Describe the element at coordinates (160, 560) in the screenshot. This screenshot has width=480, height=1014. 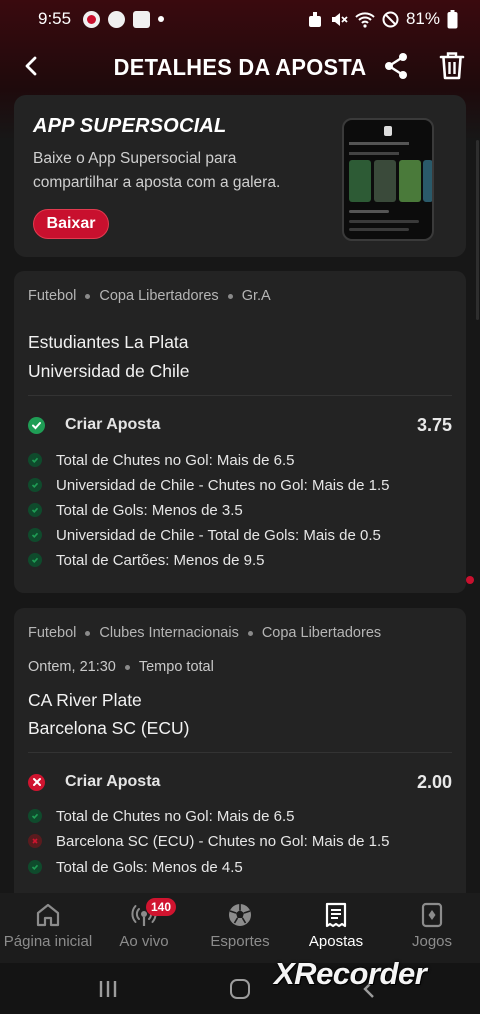
I see `selection-text: Total de Cartões: Menos de 9.5` at that location.